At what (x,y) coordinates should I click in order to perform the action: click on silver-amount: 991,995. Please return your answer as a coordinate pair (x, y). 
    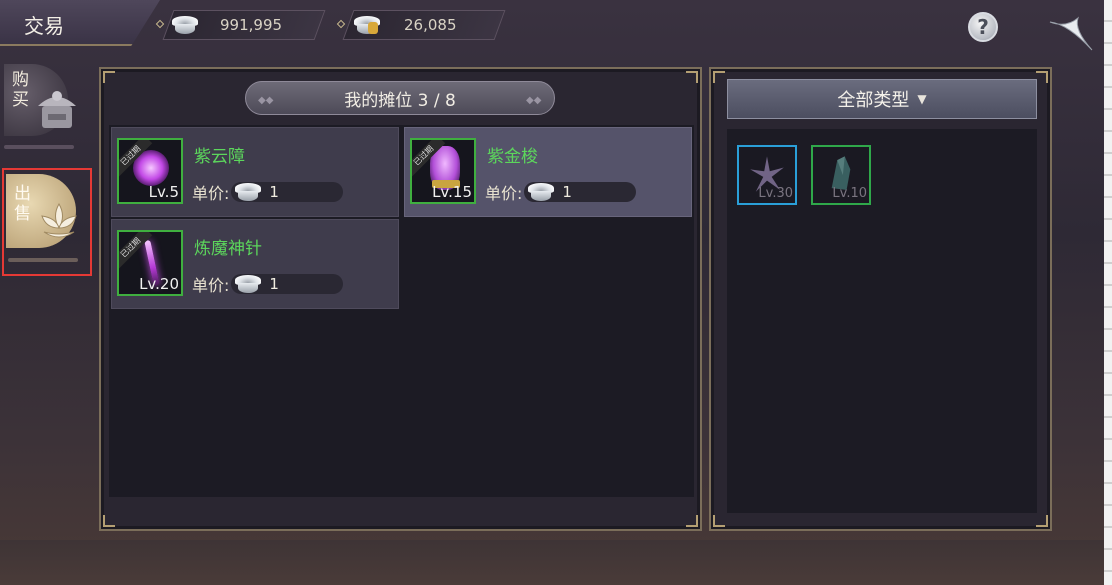
    Looking at the image, I should click on (251, 25).